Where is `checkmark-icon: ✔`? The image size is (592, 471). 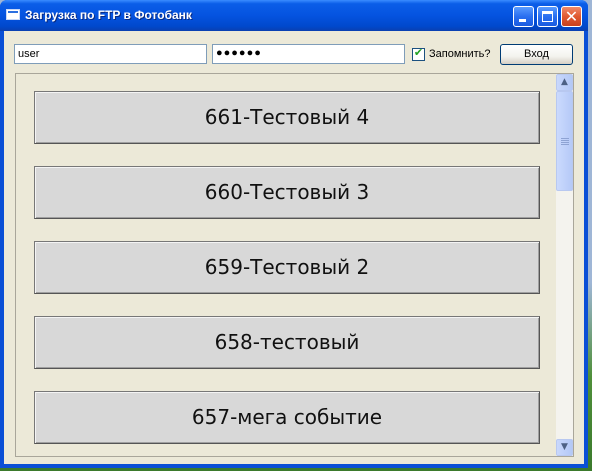
checkmark-icon: ✔ is located at coordinates (418, 52).